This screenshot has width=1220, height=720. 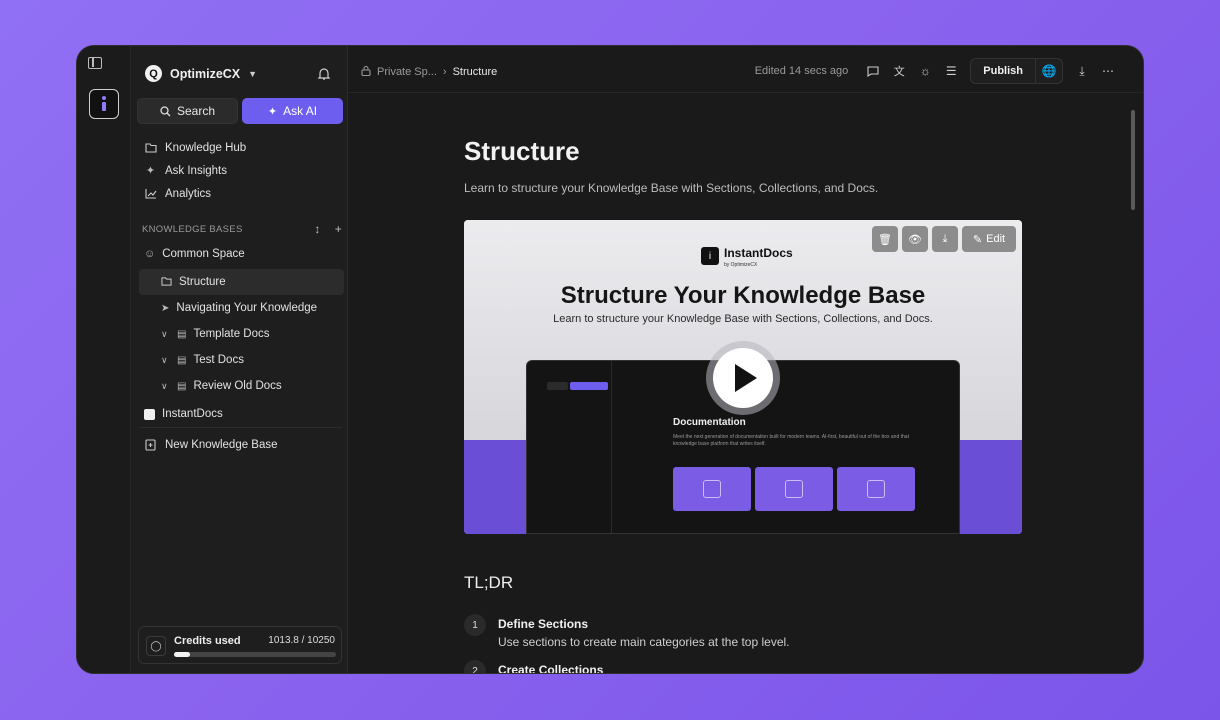 I want to click on org-switcher: Q OptimizeCX ▼, so click(x=201, y=73).